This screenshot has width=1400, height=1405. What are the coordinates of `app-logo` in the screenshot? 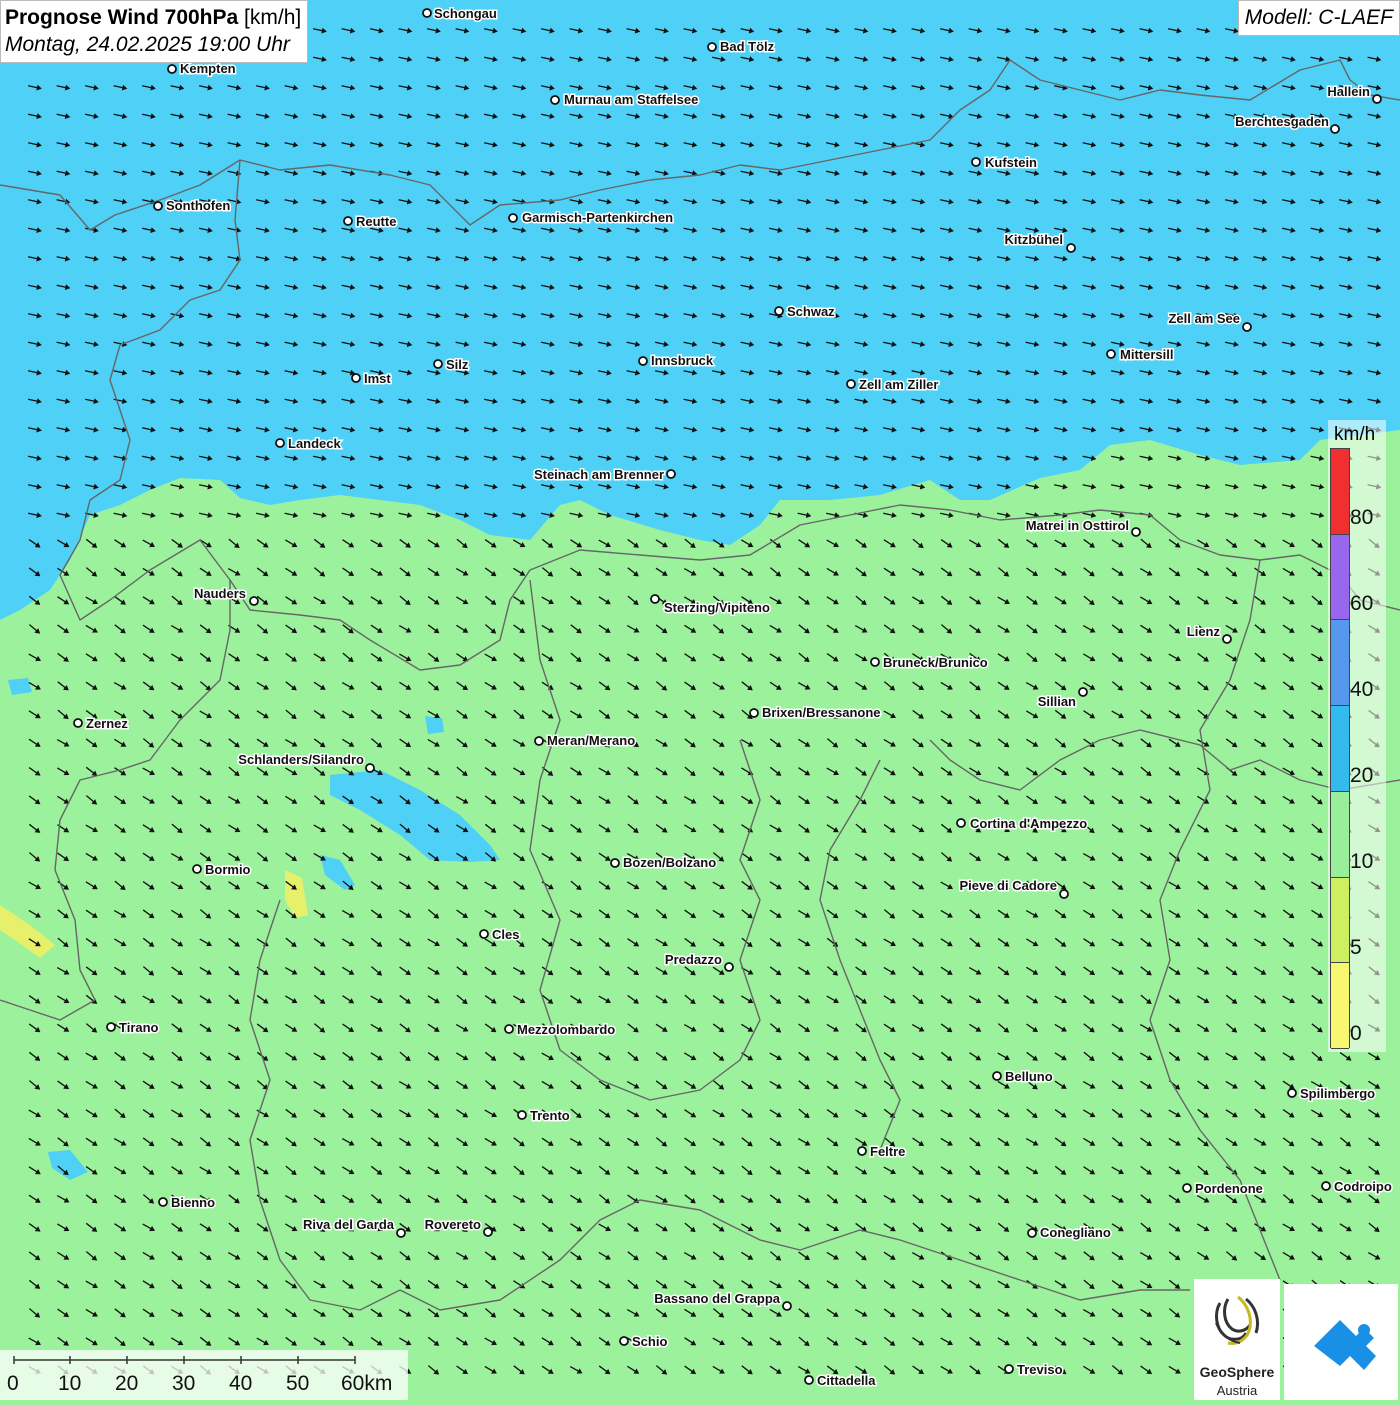 It's located at (1341, 1342).